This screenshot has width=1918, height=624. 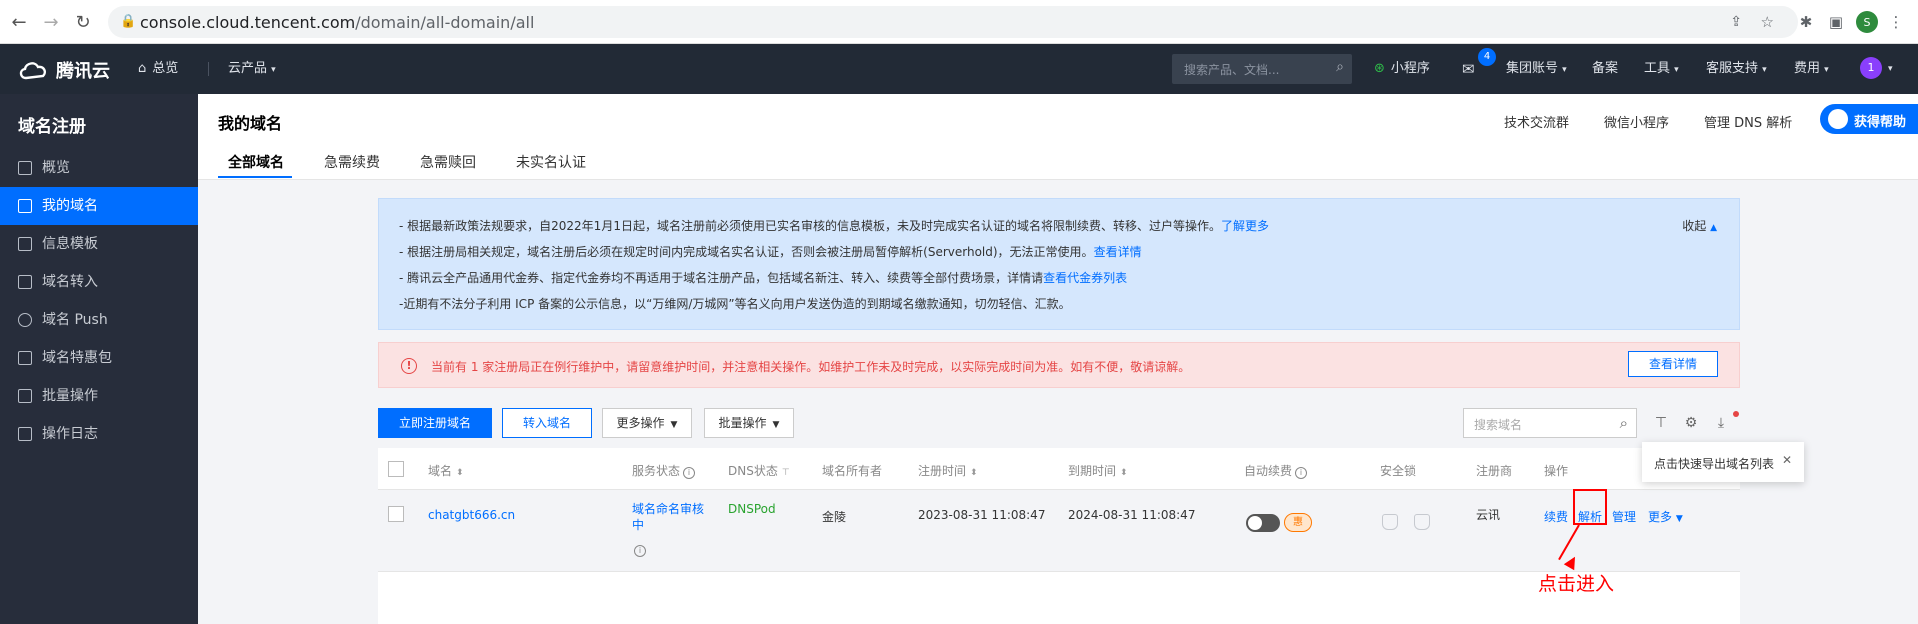 What do you see at coordinates (1556, 516) in the screenshot?
I see `renew-action: 续费` at bounding box center [1556, 516].